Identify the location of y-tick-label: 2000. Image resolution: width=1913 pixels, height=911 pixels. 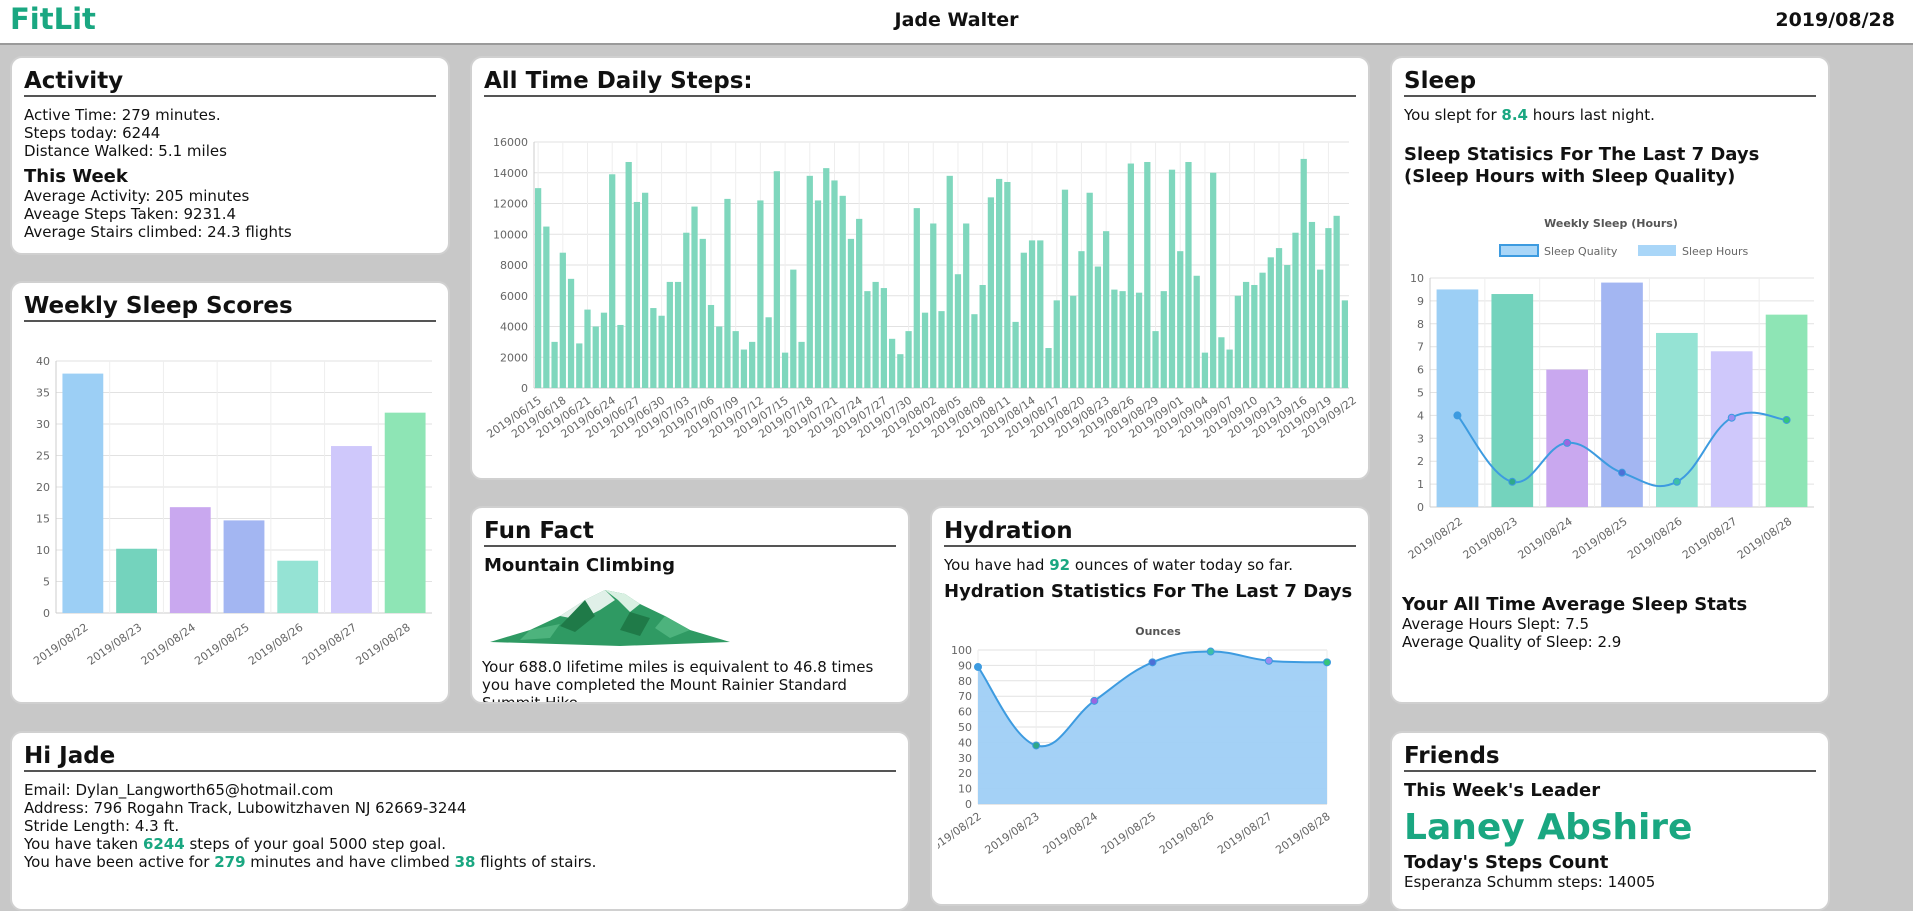
(514, 357).